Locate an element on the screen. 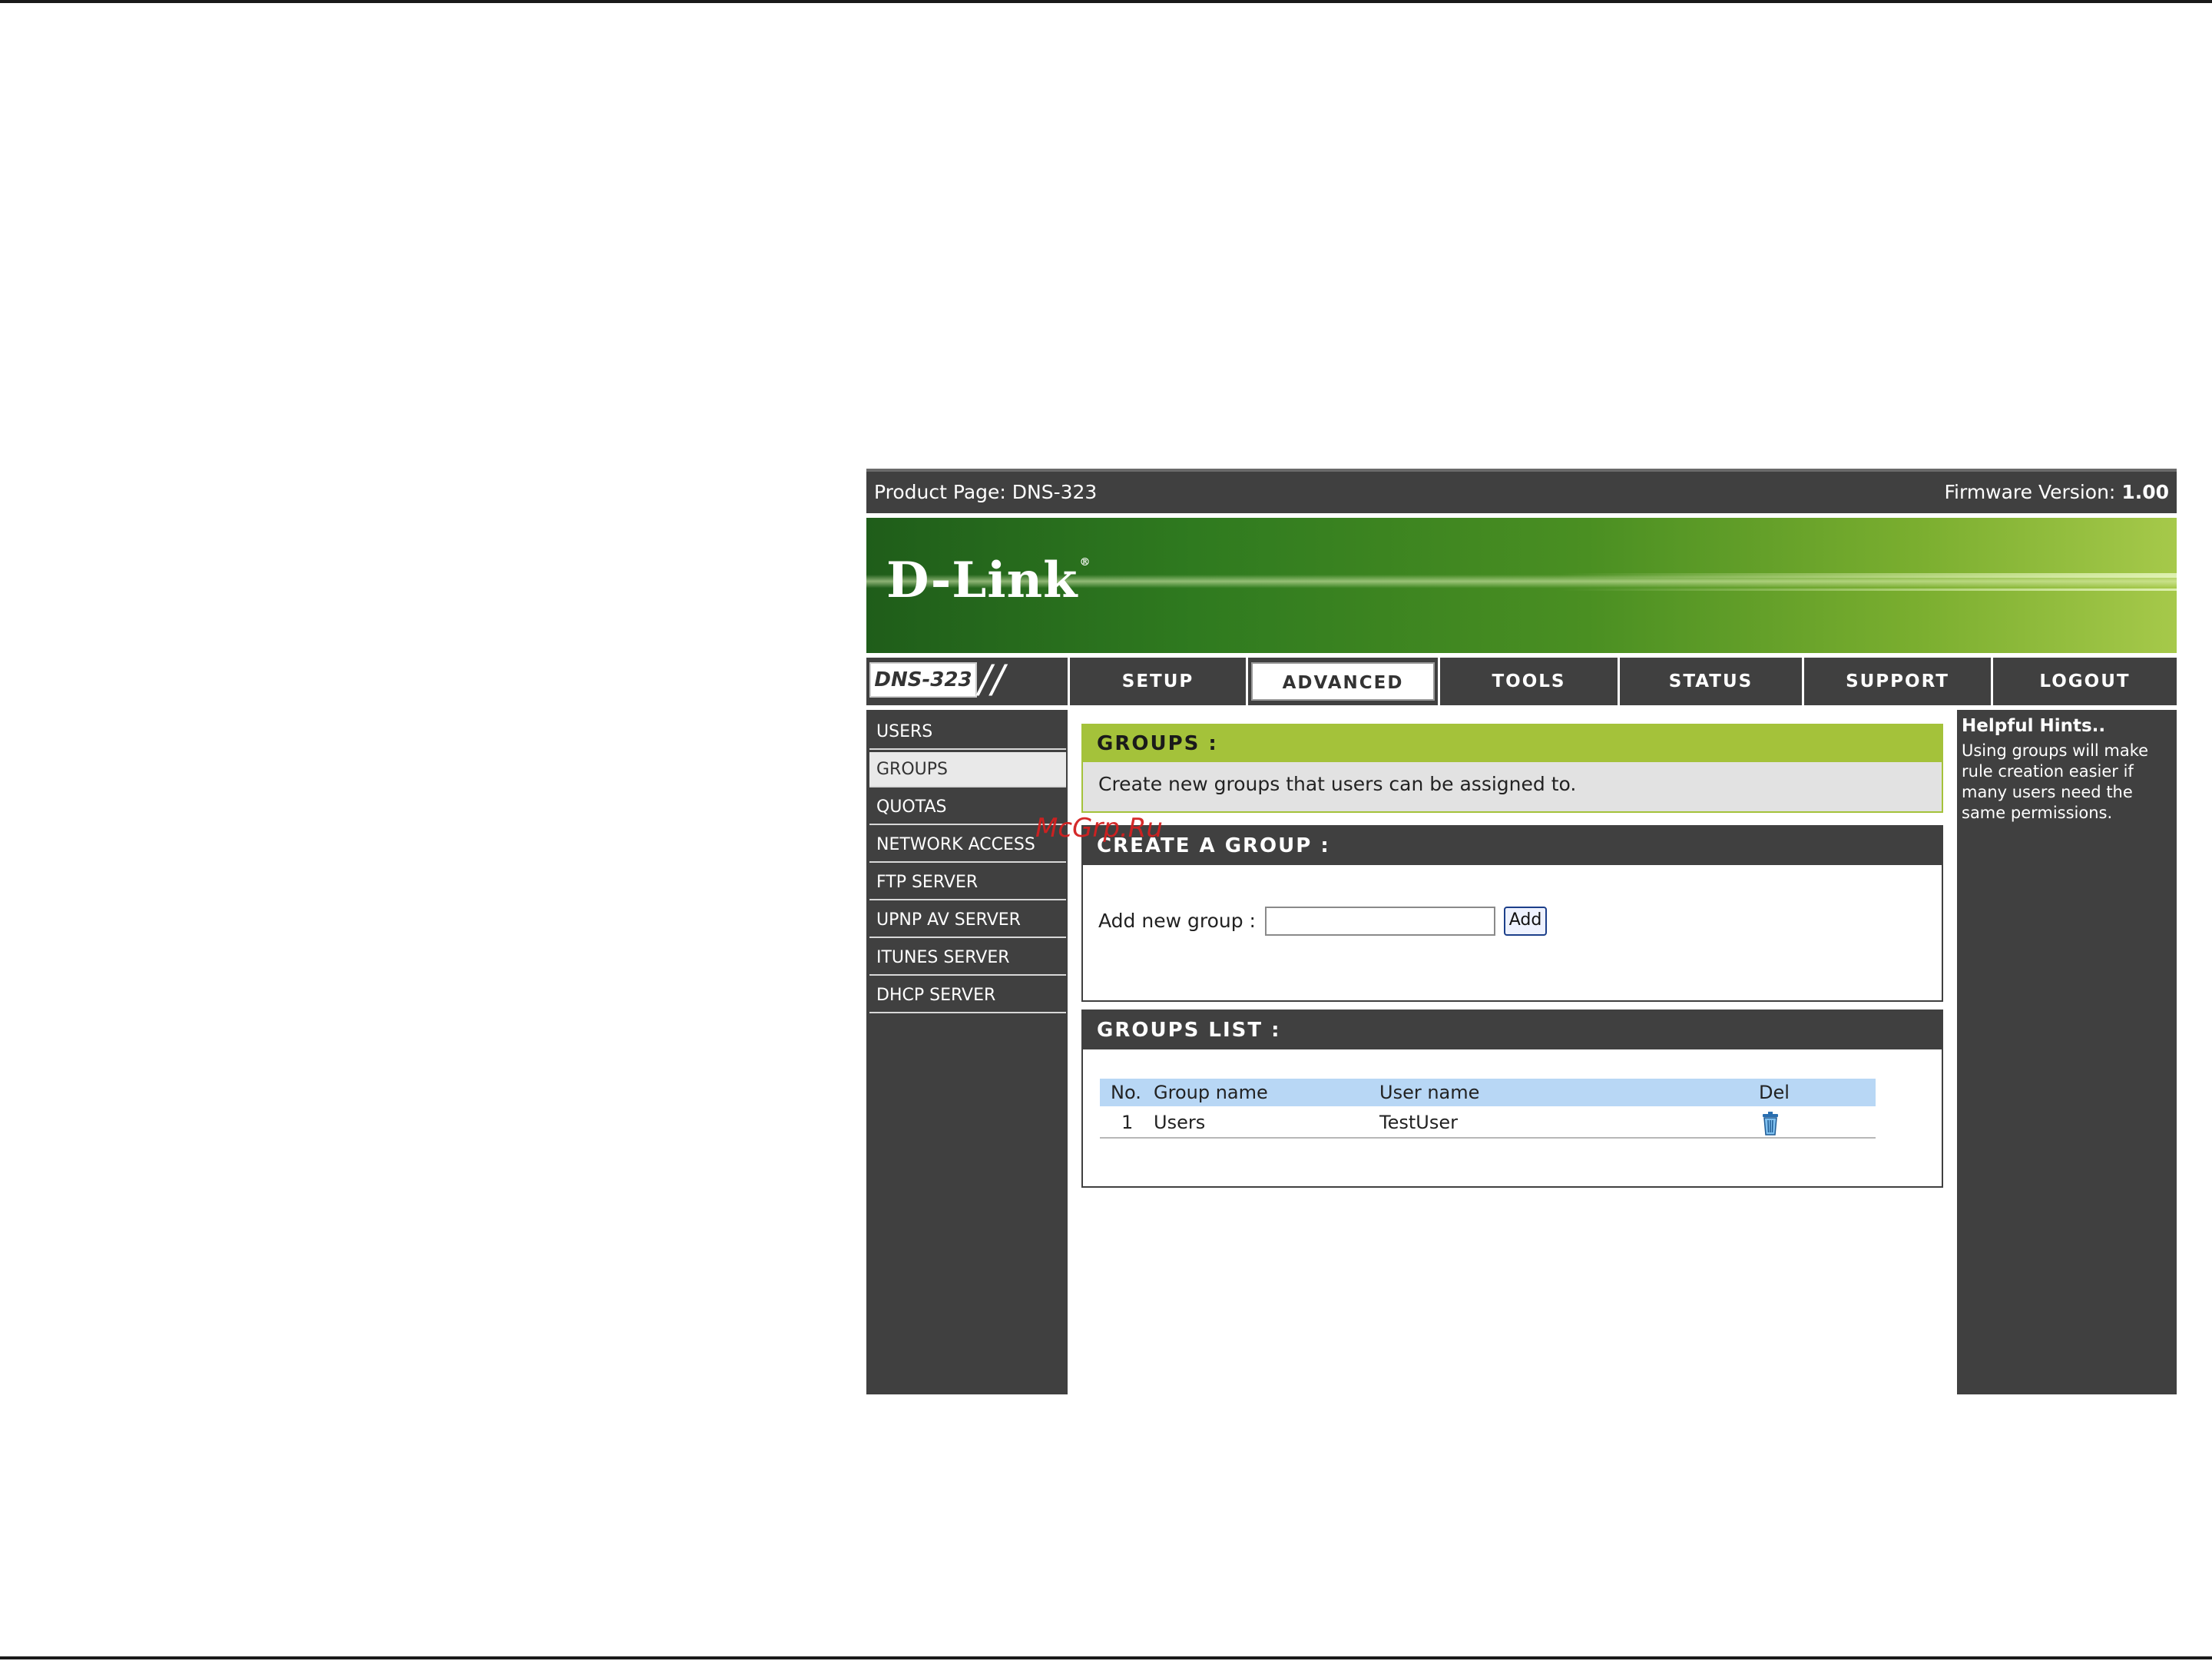 This screenshot has height=1661, width=2212. tab-advanced: ADVANCED is located at coordinates (1342, 681).